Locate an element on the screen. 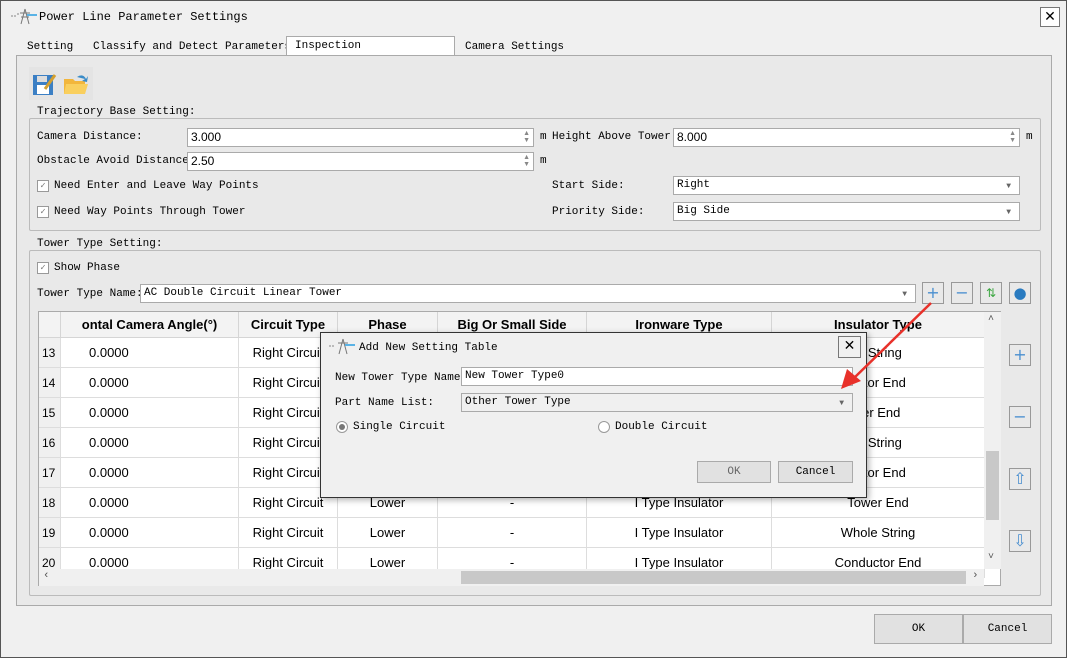 The width and height of the screenshot is (1067, 658). start-side-value: Right is located at coordinates (694, 185).